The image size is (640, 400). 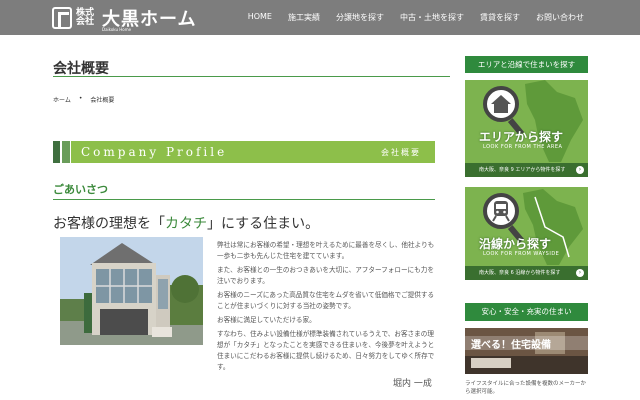 I want to click on global-nav: HOME 施工実績 分譲地を探す 中古・土地を探す 賃貸を探す お問い合わせ, so click(x=416, y=17).